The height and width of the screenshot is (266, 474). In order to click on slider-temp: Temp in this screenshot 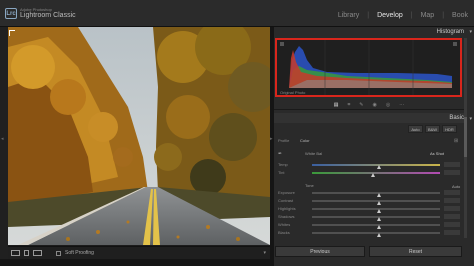, I will do `click(369, 165)`.